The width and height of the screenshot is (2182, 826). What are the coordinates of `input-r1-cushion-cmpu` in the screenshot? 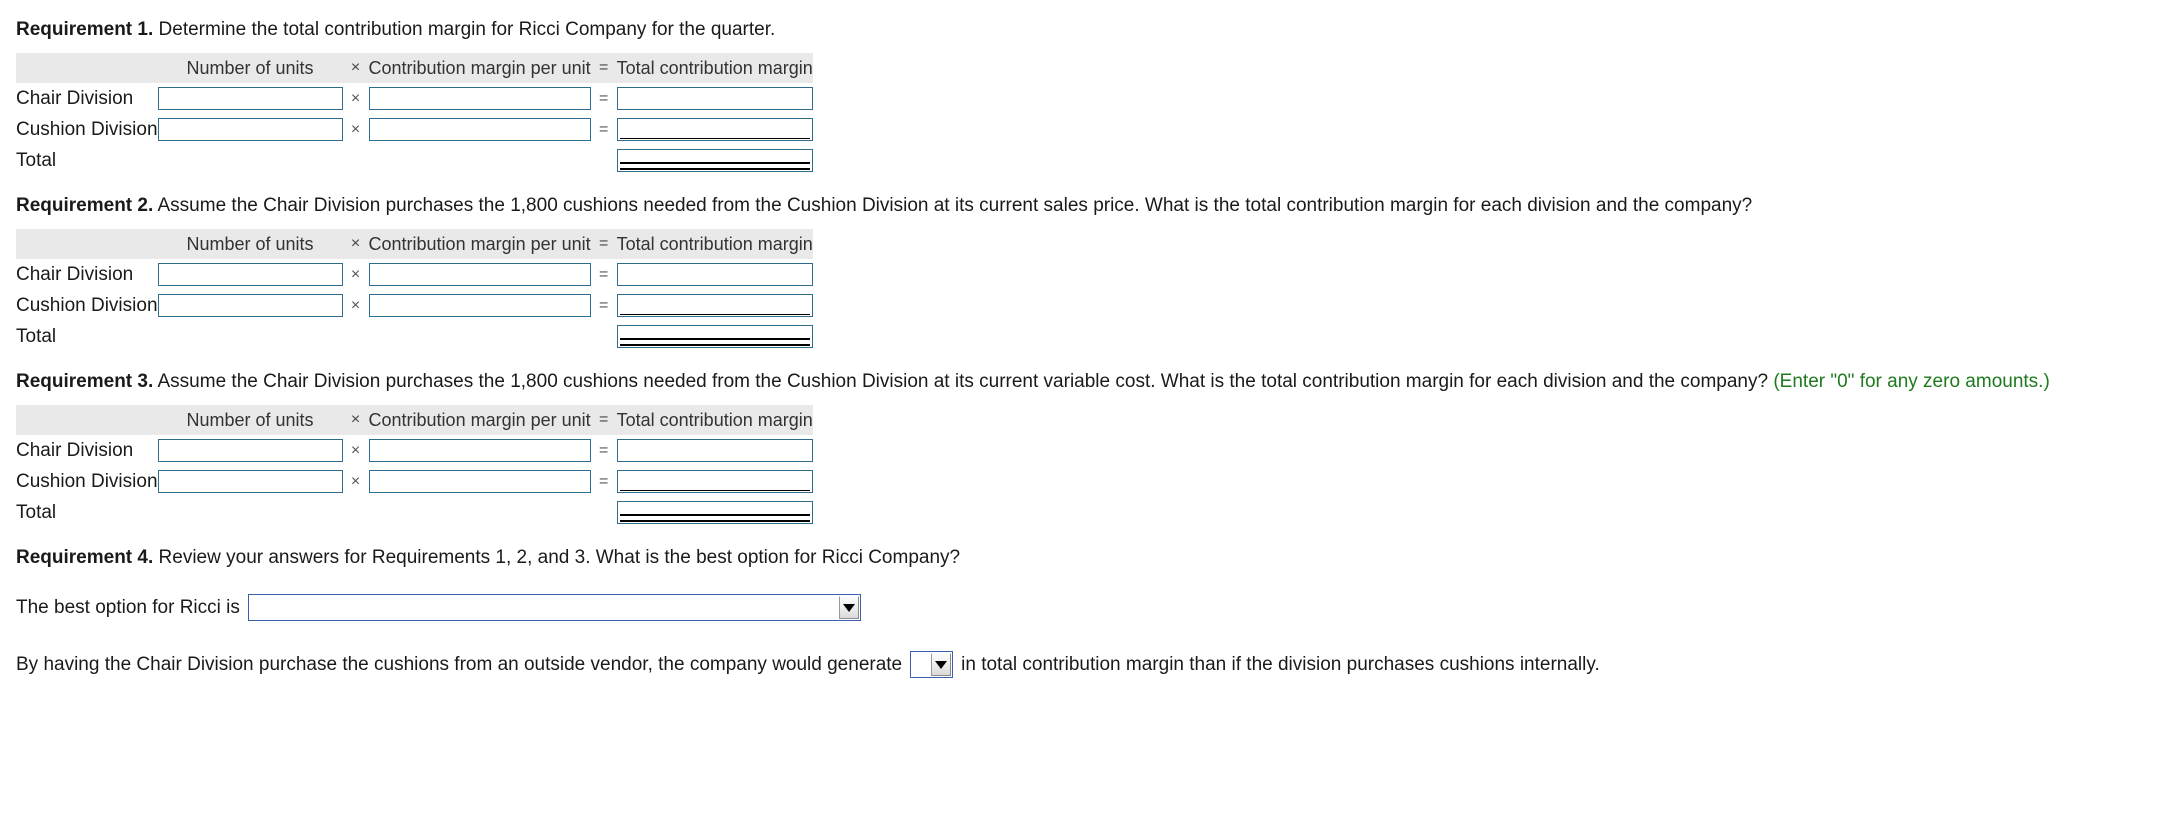 It's located at (479, 129).